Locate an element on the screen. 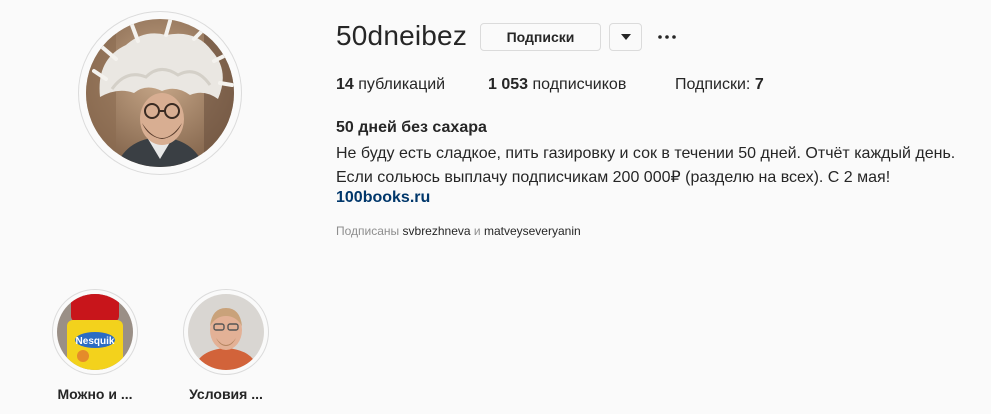 This screenshot has width=991, height=414. followers-count: 1 053 is located at coordinates (508, 84).